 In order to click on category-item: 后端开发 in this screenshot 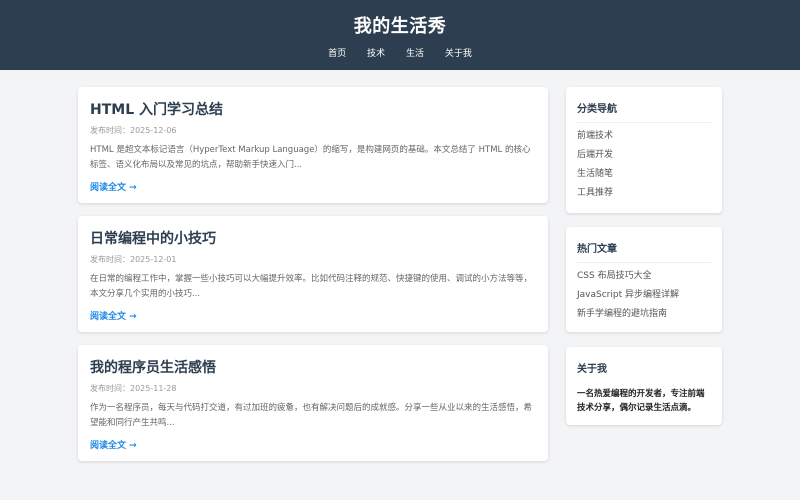, I will do `click(595, 155)`.